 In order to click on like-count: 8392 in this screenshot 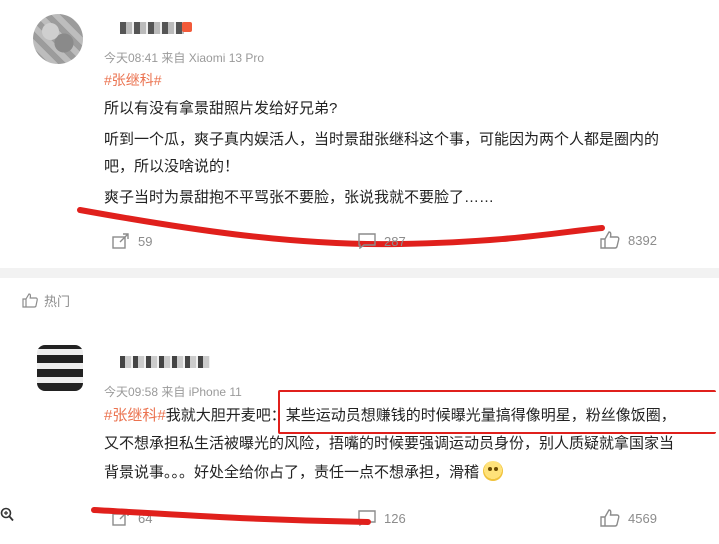, I will do `click(642, 240)`.